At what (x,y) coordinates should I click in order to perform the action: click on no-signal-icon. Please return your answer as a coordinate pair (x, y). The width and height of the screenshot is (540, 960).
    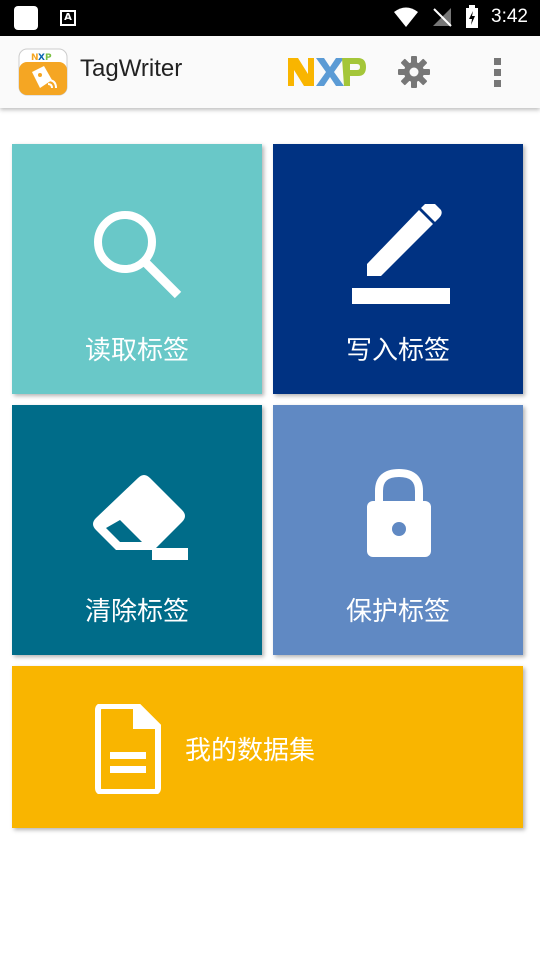
    Looking at the image, I should click on (442, 17).